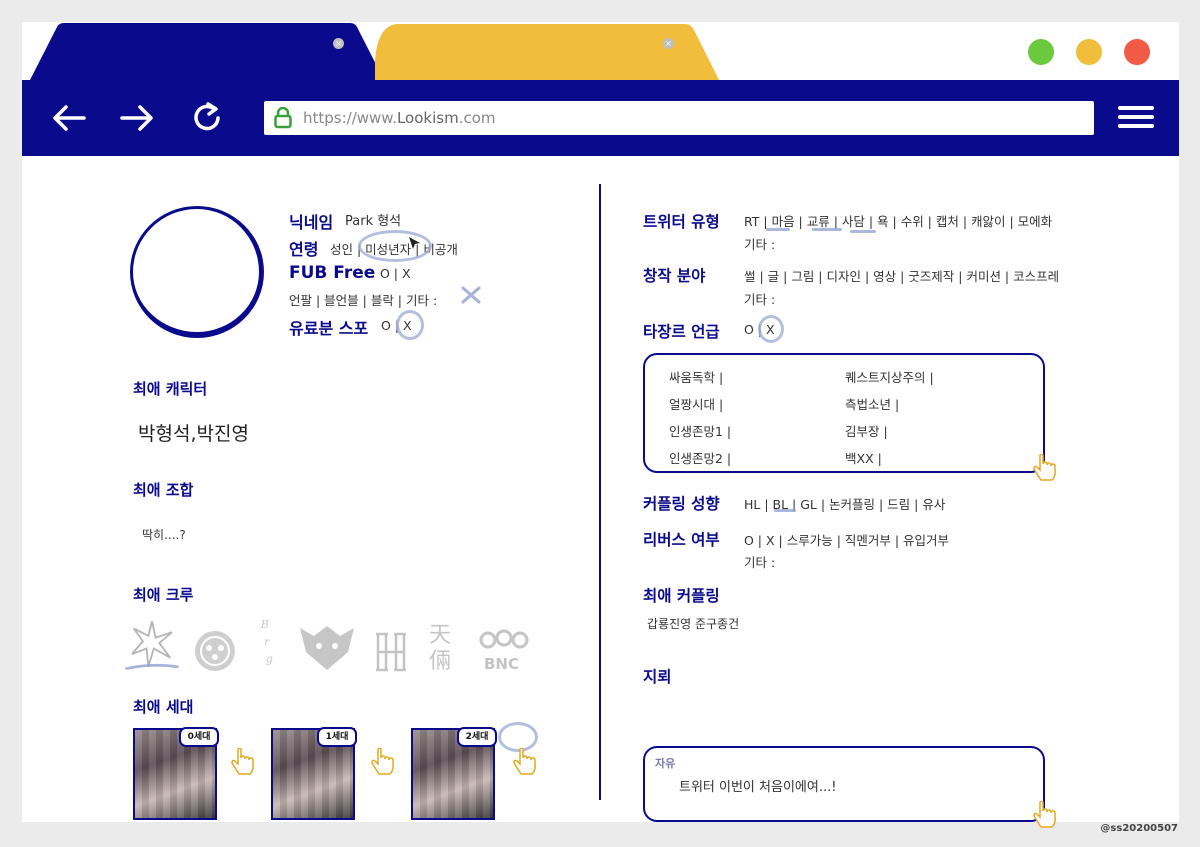  What do you see at coordinates (454, 773) in the screenshot?
I see `generation-card-2: 2세대` at bounding box center [454, 773].